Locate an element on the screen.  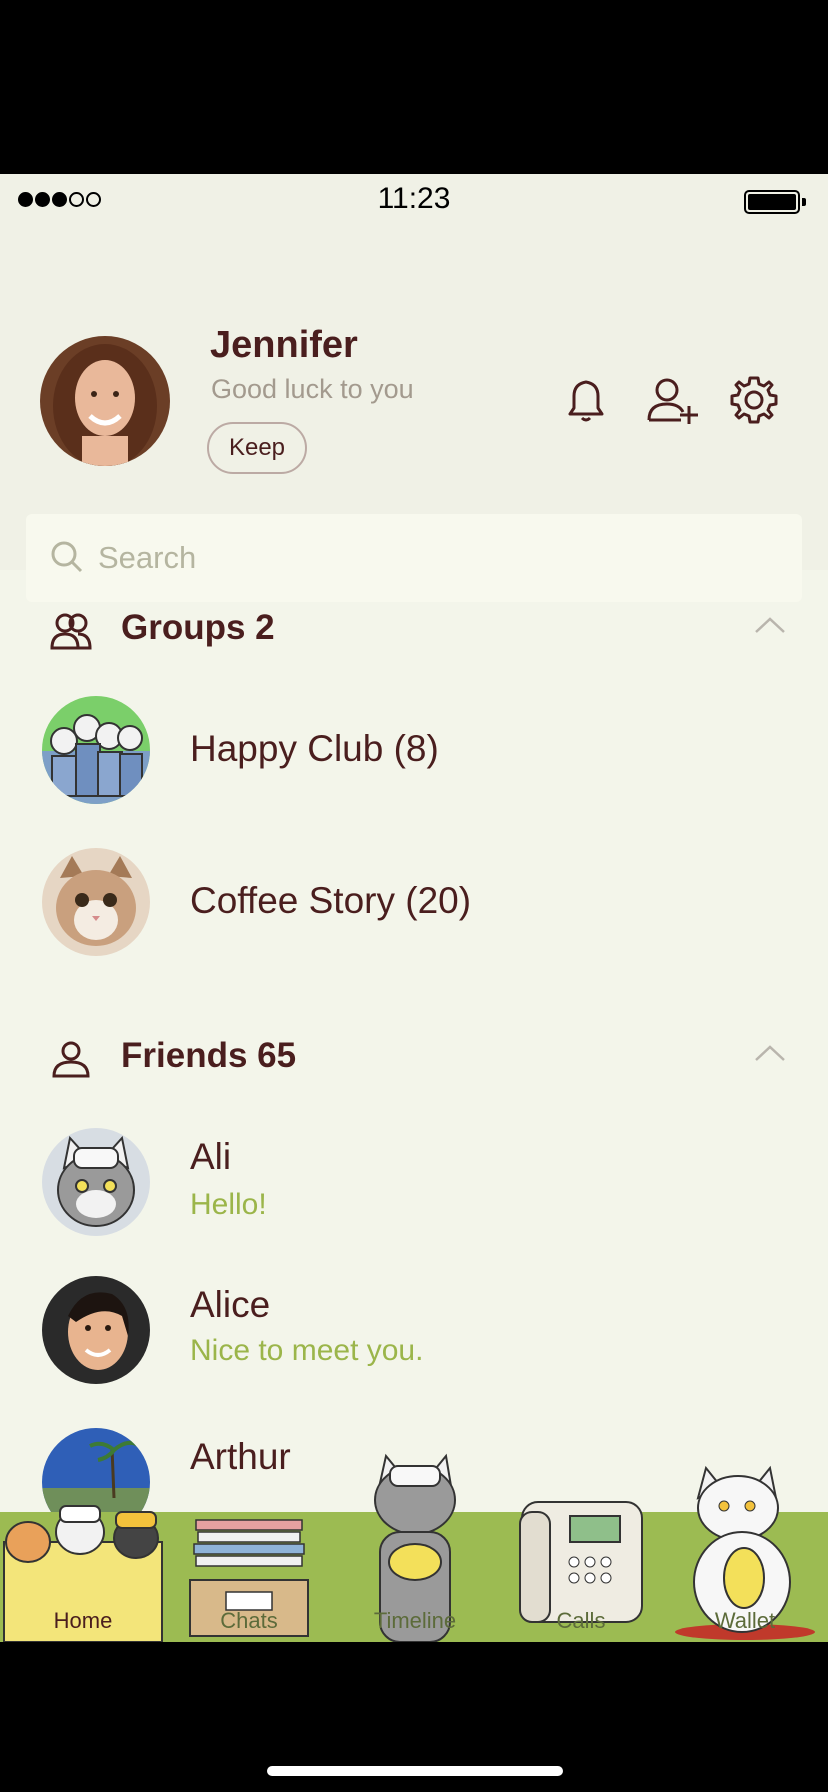
friends-section-header: Friends 65 is located at coordinates (414, 1057).